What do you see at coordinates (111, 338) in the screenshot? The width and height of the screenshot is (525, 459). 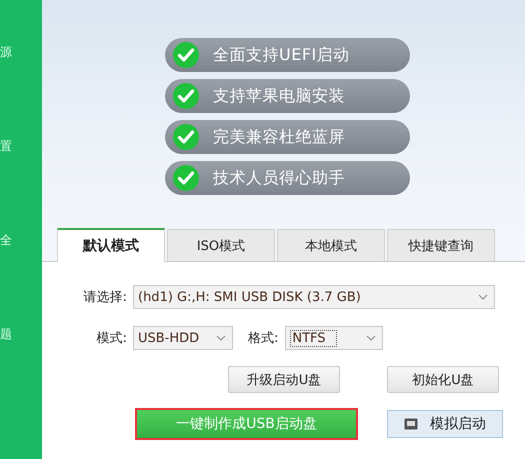 I see `field-label: 模式:` at bounding box center [111, 338].